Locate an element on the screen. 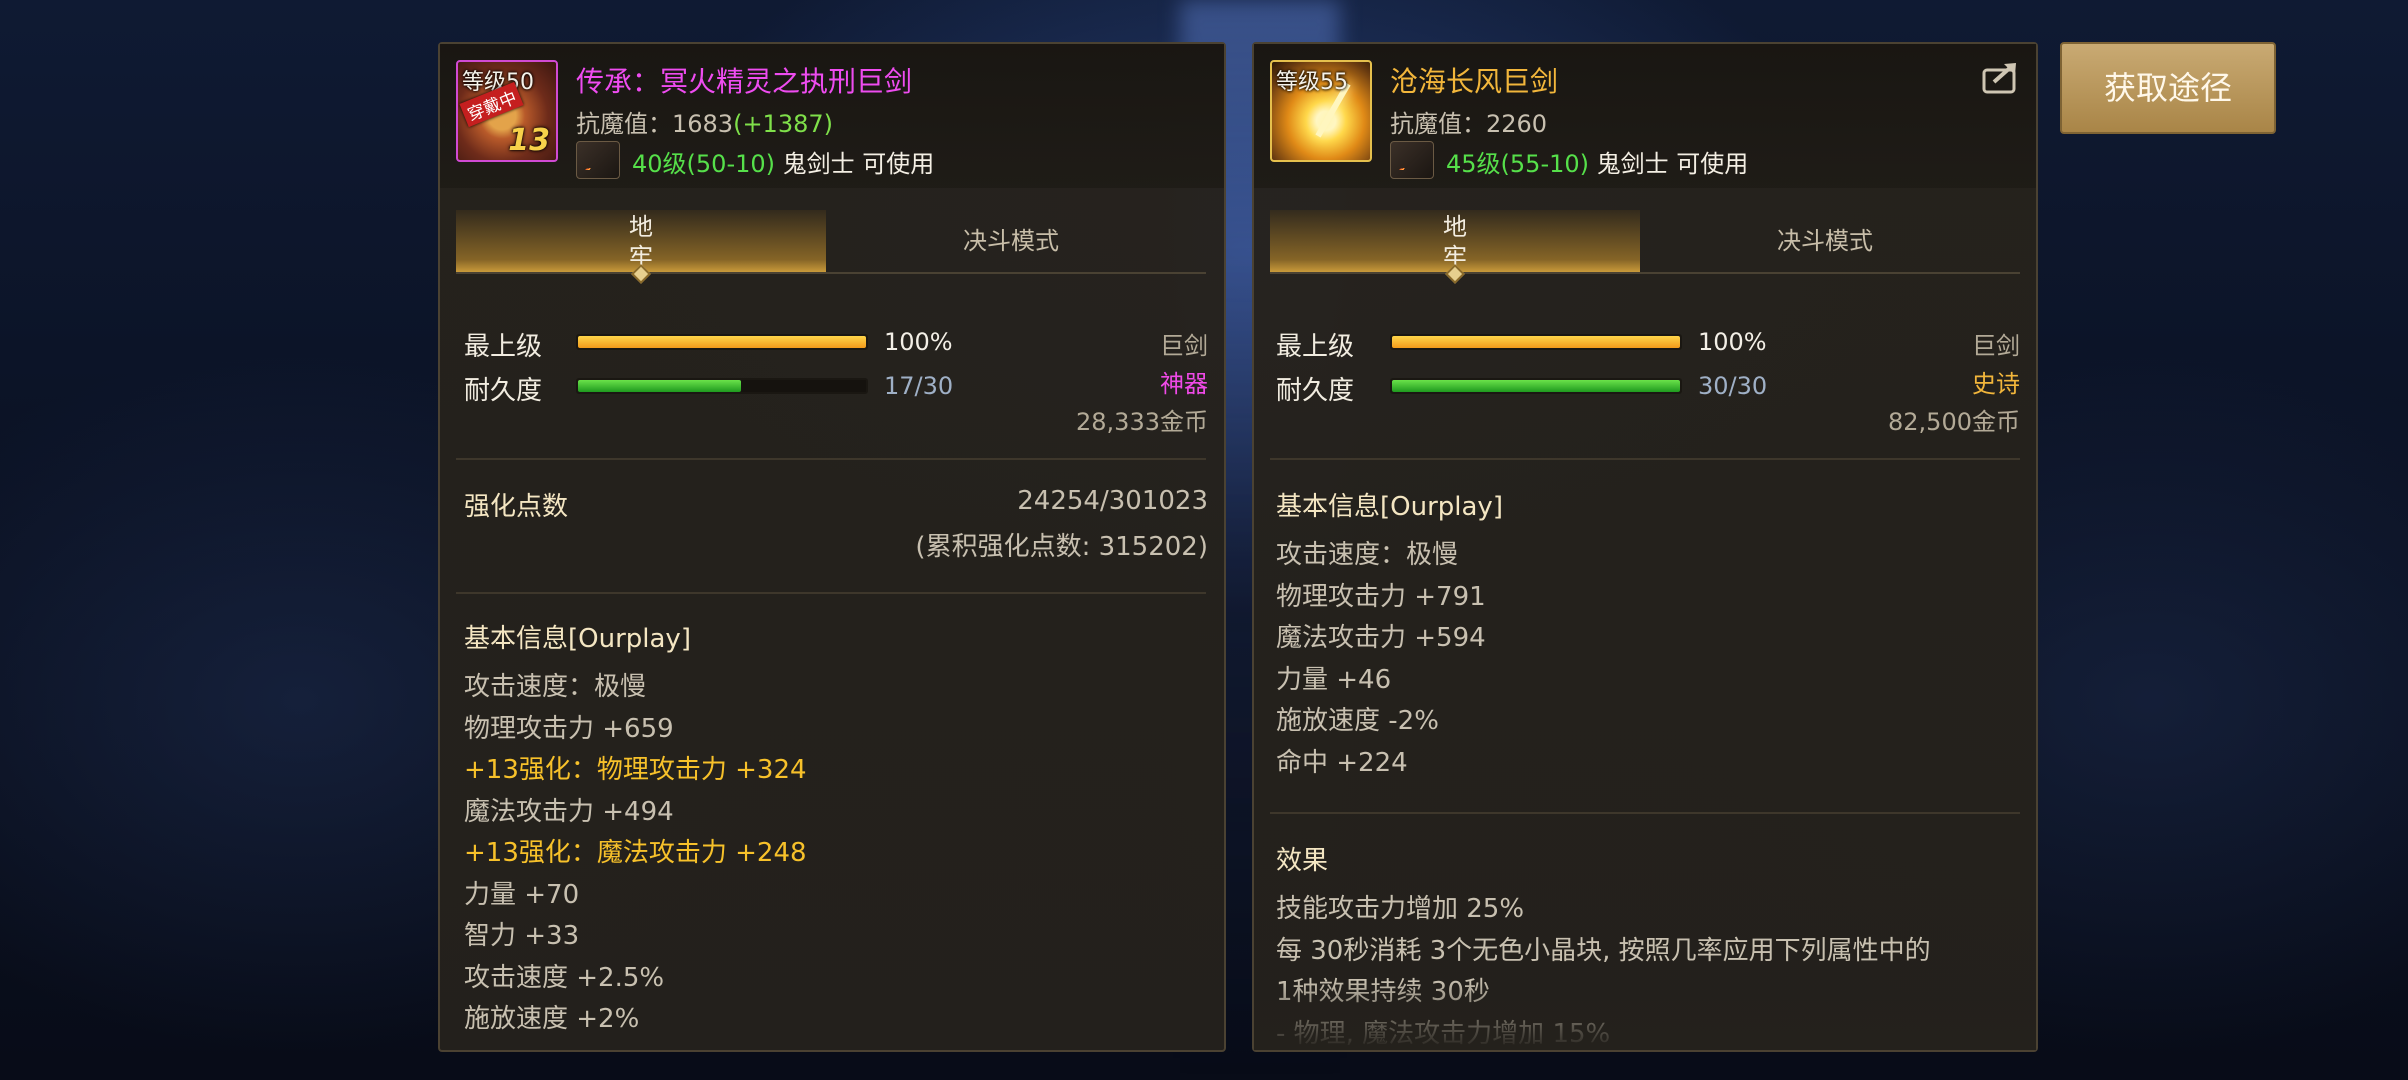 This screenshot has height=1080, width=2408. stat-line: 命中 +224 is located at coordinates (1342, 762).